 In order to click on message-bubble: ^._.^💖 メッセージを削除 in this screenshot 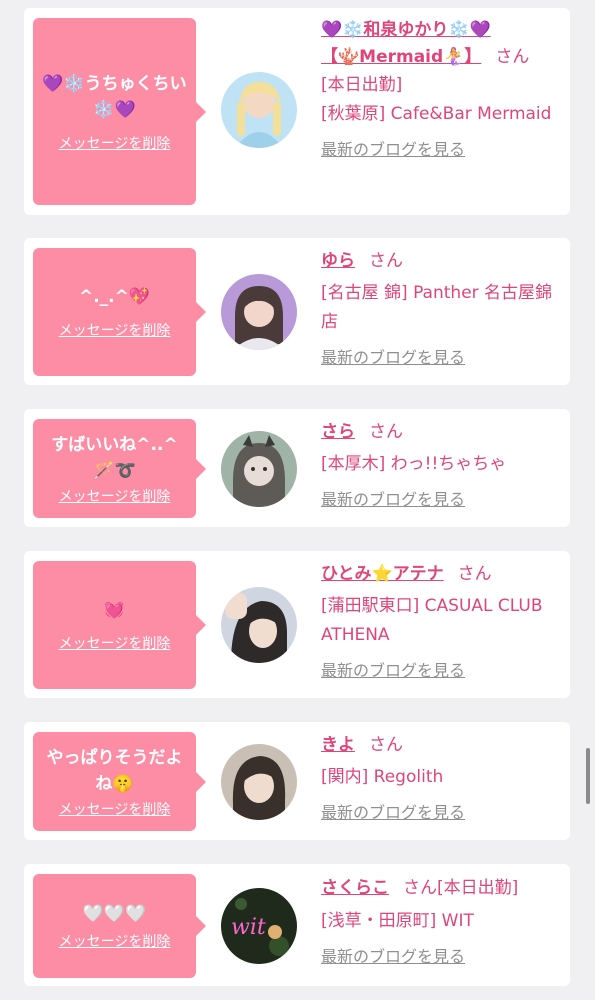, I will do `click(119, 312)`.